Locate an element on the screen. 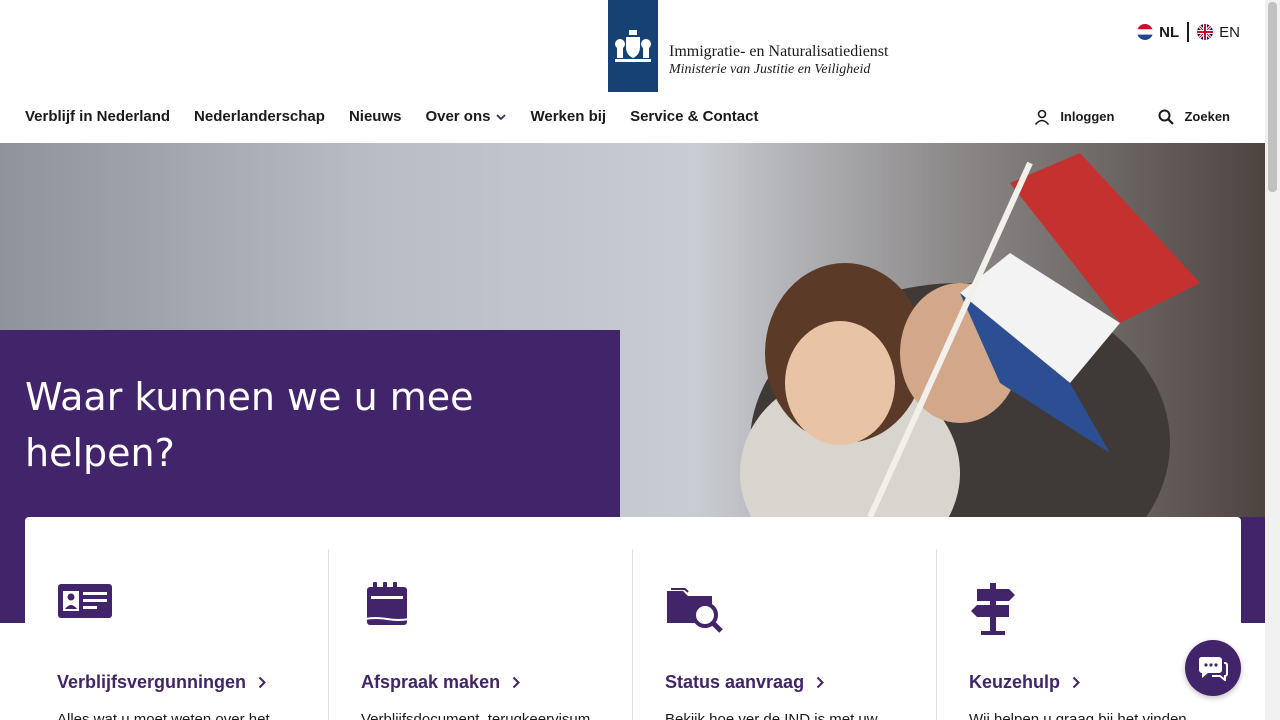  card-title-text: Verblijfsvergunningen is located at coordinates (152, 682).